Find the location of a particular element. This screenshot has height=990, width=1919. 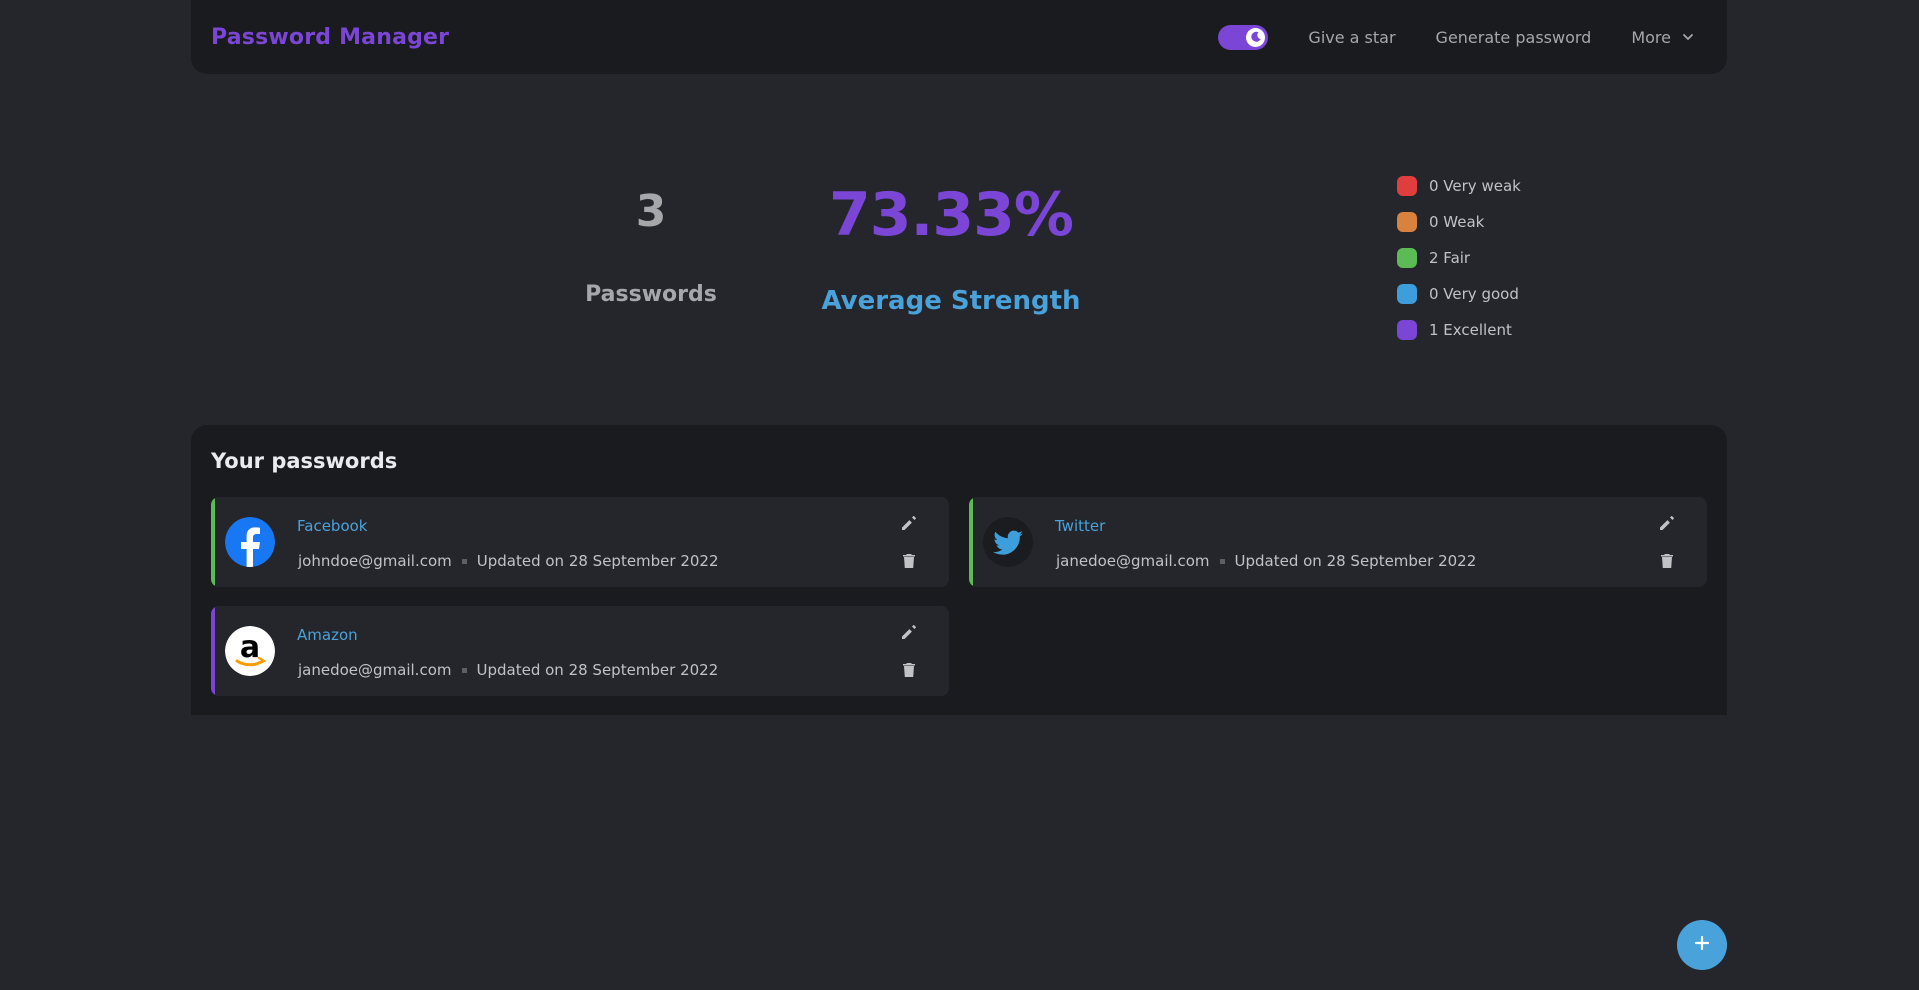

amazon-logo-icon: a is located at coordinates (250, 651).